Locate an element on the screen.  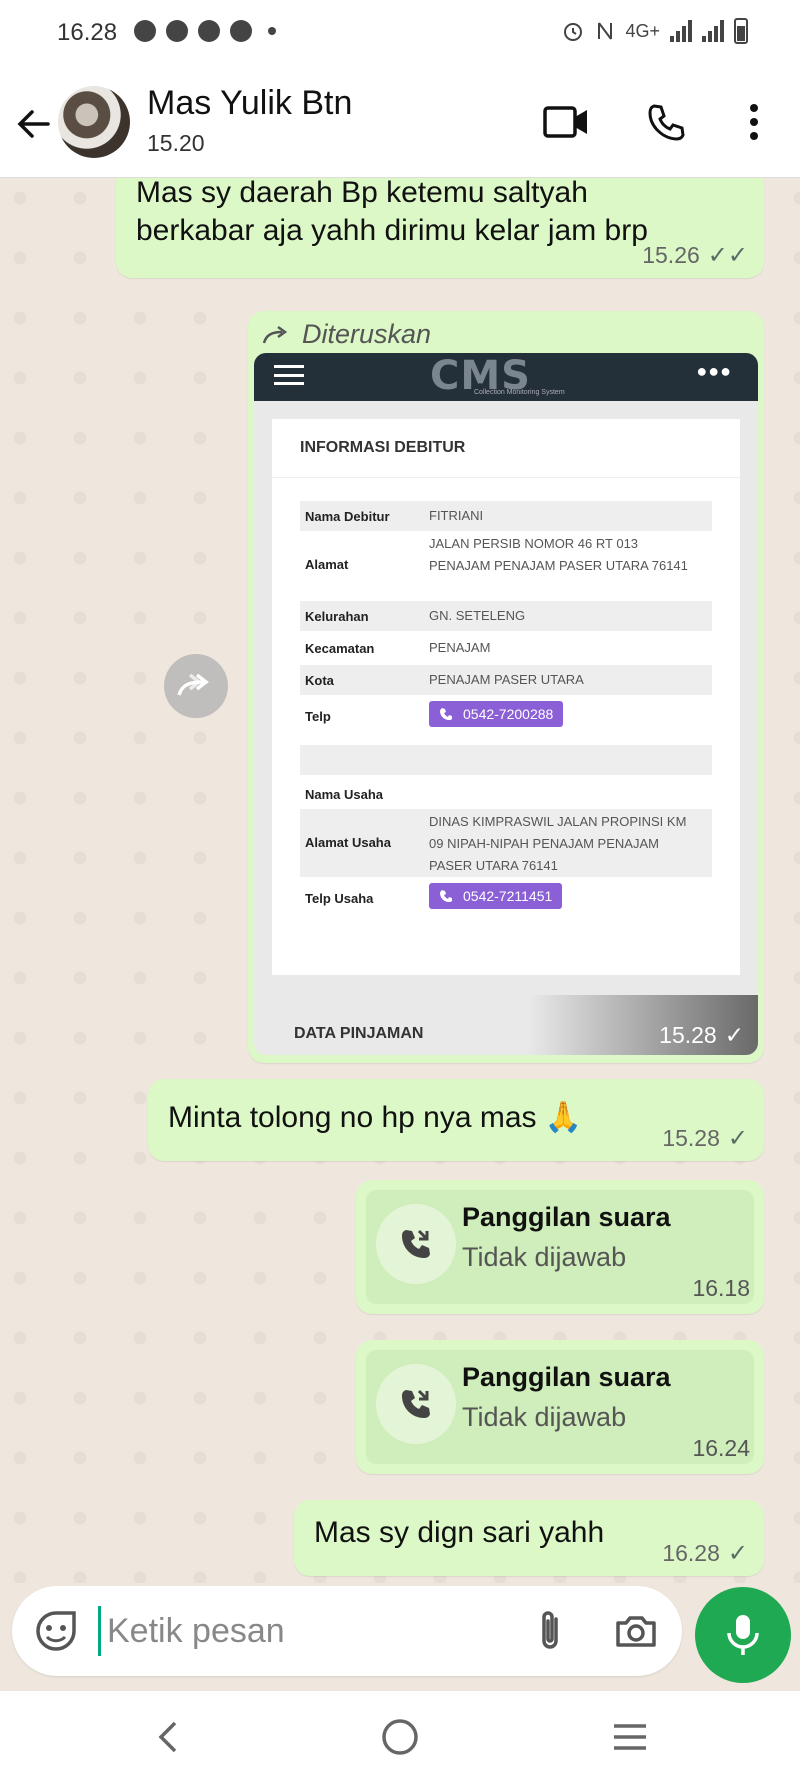
voice-message-button is located at coordinates (743, 1635).